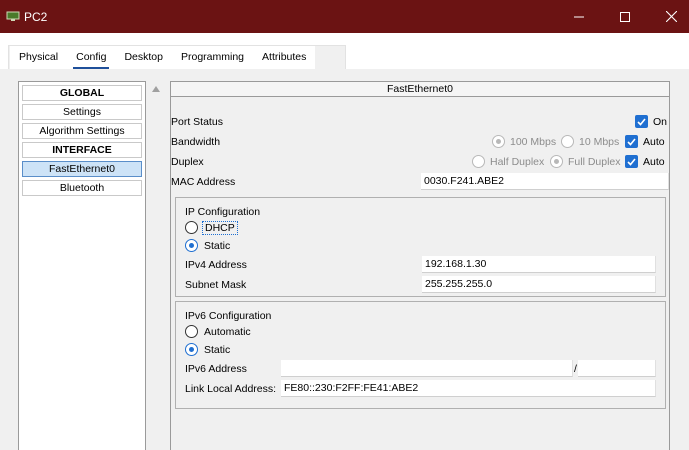 The height and width of the screenshot is (450, 689). Describe the element at coordinates (344, 16) in the screenshot. I see `title-bar: PC2` at that location.